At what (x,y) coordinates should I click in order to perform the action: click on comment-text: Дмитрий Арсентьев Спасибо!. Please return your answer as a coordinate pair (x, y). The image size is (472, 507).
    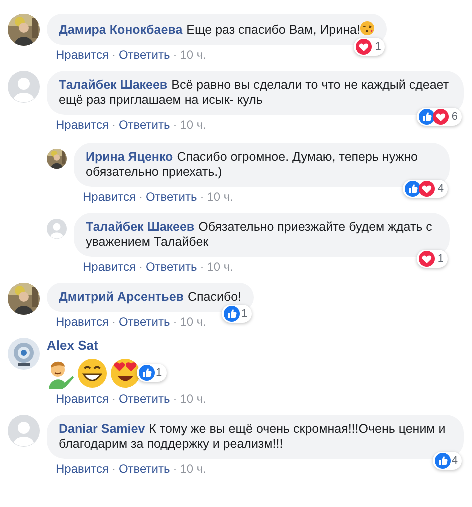
    Looking at the image, I should click on (150, 297).